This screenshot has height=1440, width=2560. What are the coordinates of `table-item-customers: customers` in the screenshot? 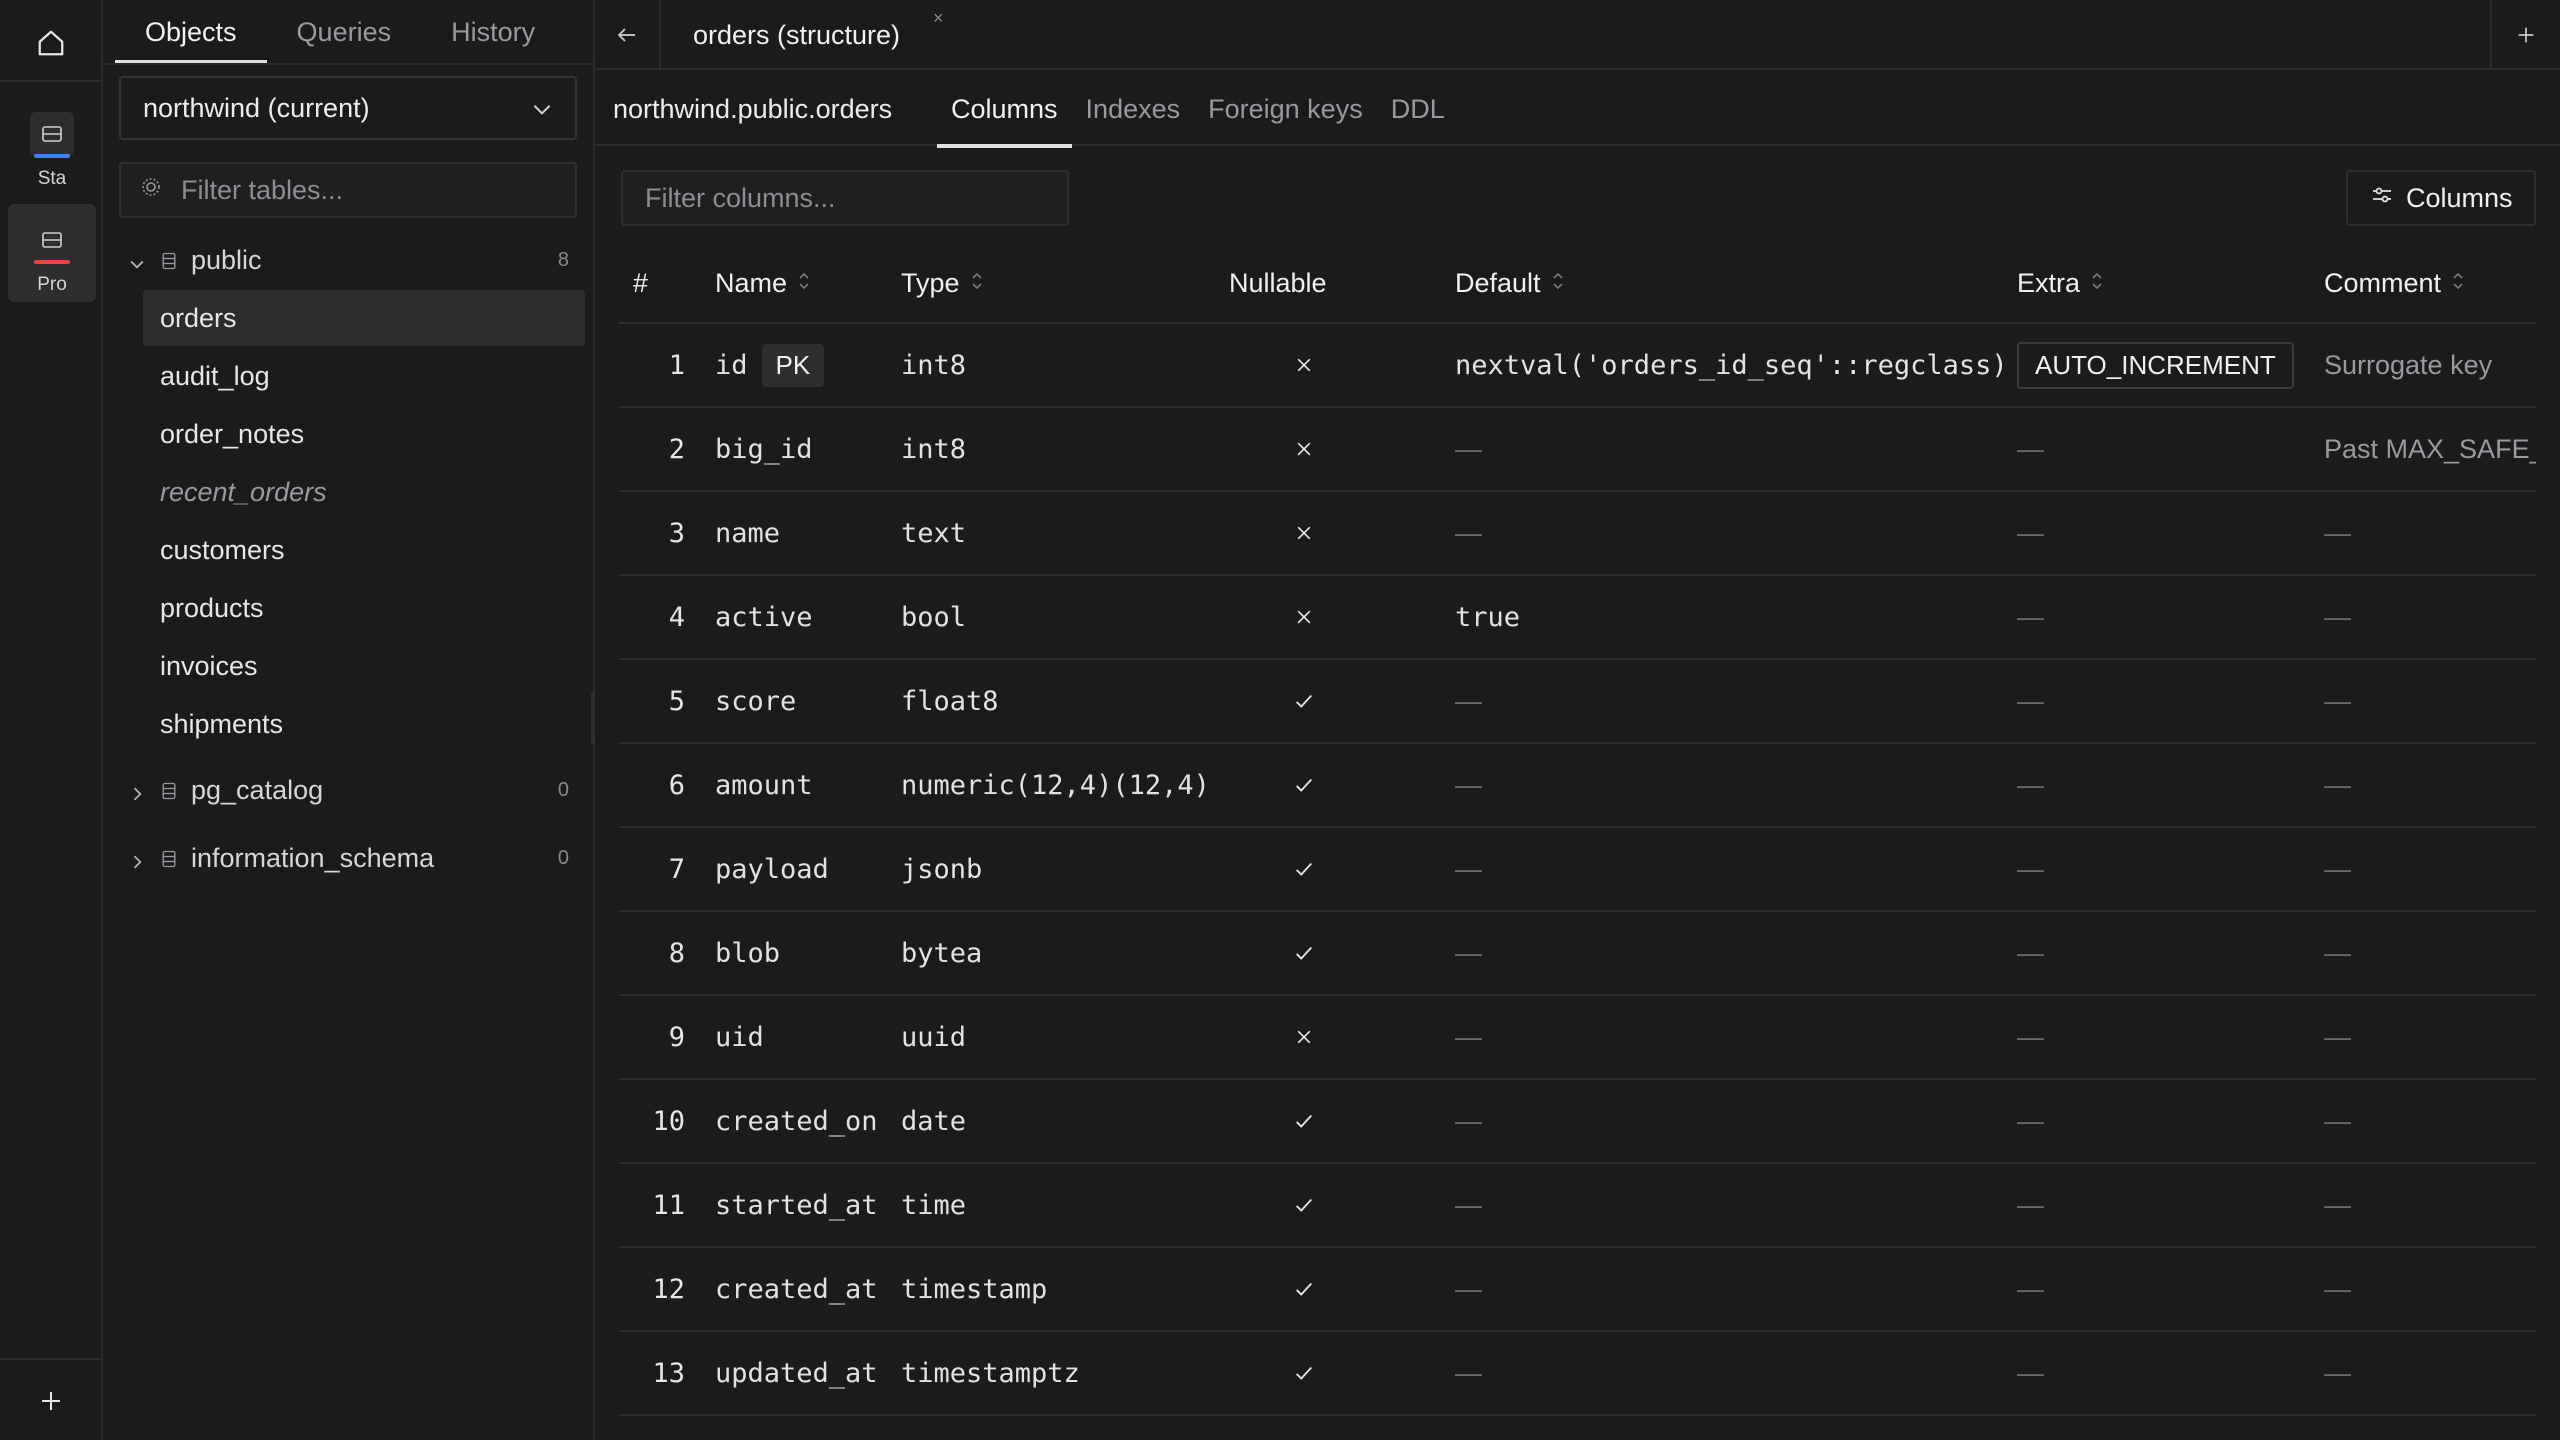 It's located at (364, 550).